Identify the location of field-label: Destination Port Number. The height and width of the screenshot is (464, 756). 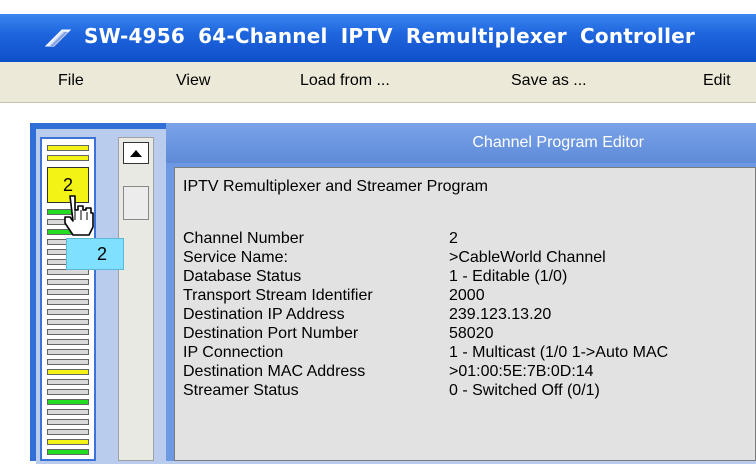
(271, 333).